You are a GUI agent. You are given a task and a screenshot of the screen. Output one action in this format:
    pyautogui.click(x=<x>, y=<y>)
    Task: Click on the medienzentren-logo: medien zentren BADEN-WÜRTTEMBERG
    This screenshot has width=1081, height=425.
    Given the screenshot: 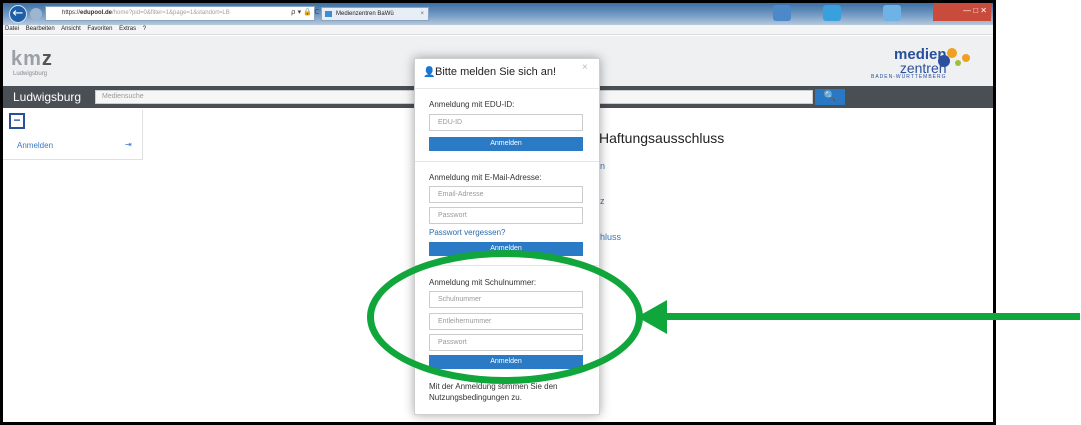 What is the action you would take?
    pyautogui.click(x=909, y=63)
    